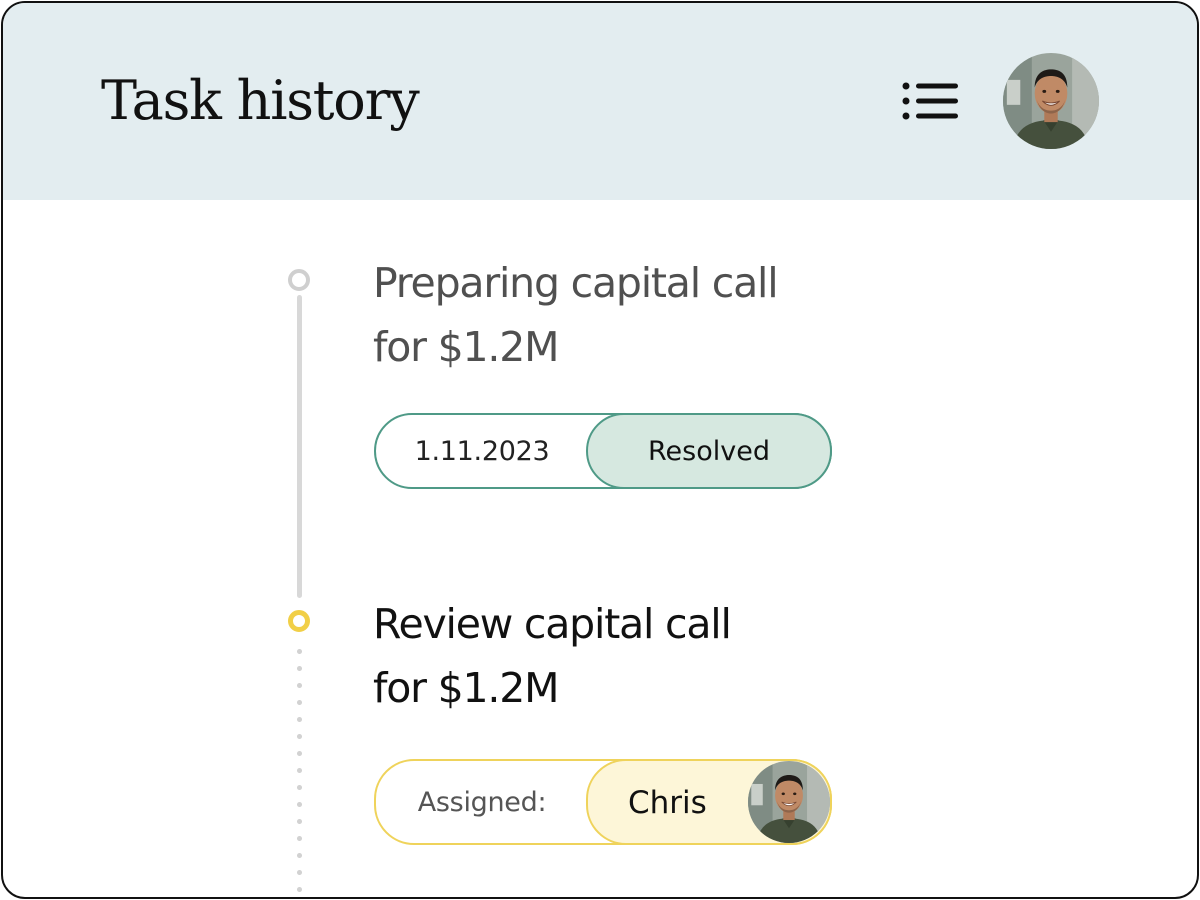 This screenshot has height=900, width=1200. I want to click on timeline-dot-active, so click(299, 621).